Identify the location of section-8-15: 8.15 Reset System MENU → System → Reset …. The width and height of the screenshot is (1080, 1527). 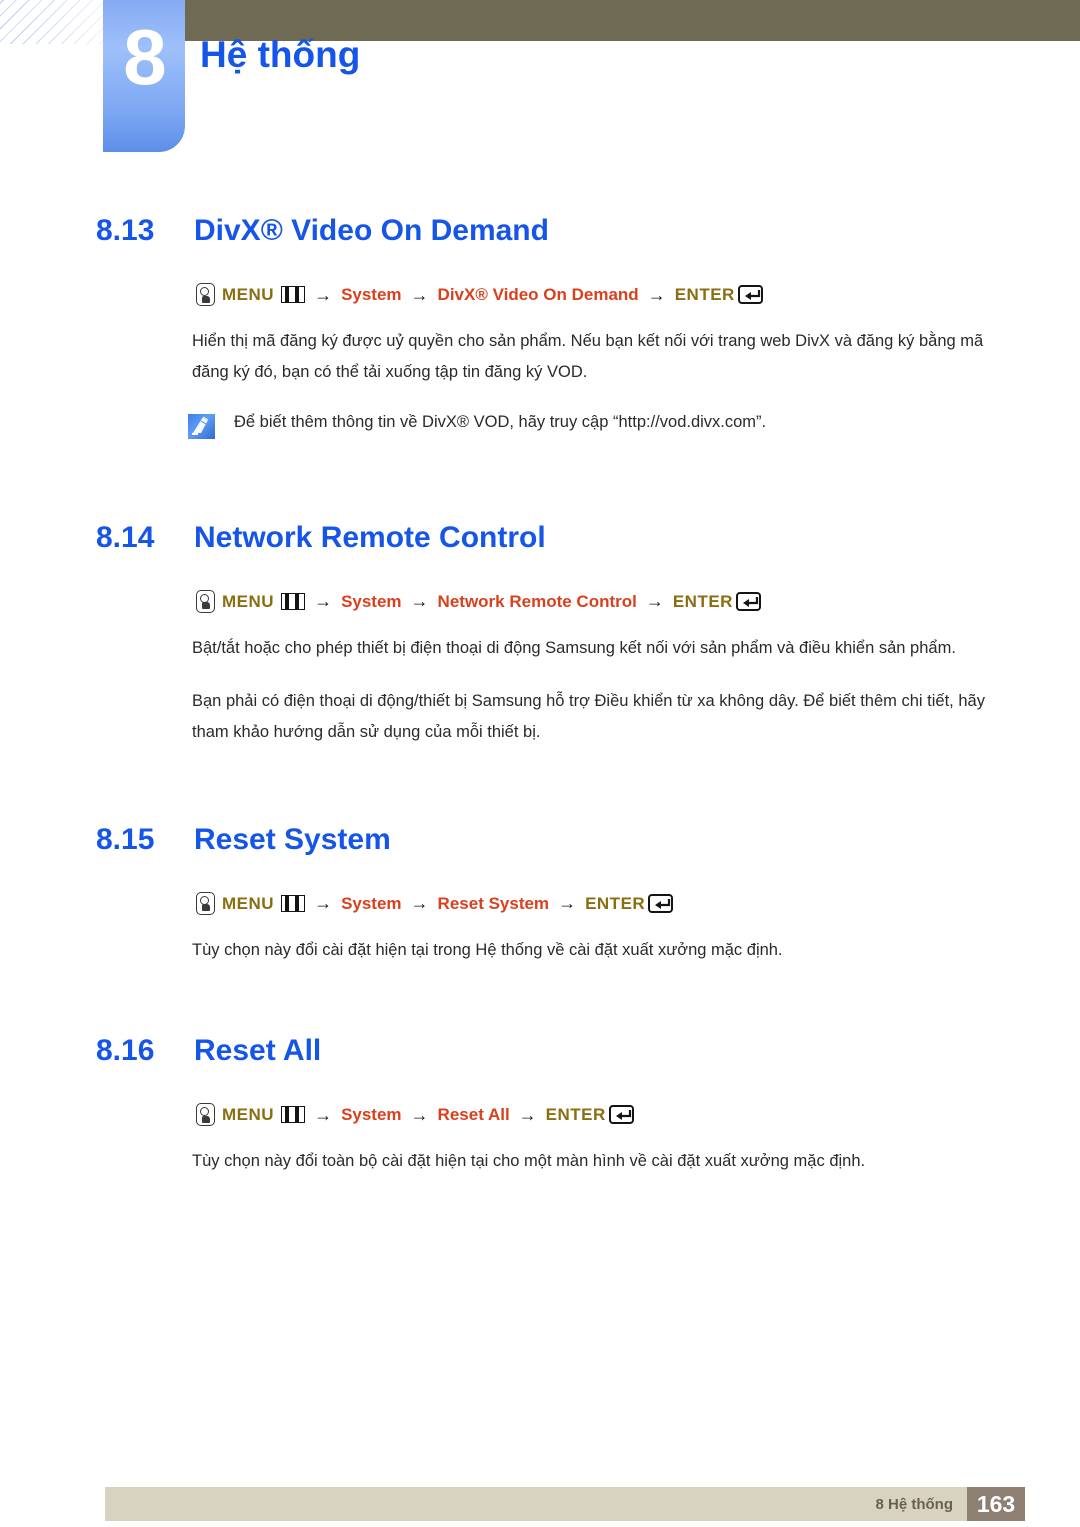
(540, 857).